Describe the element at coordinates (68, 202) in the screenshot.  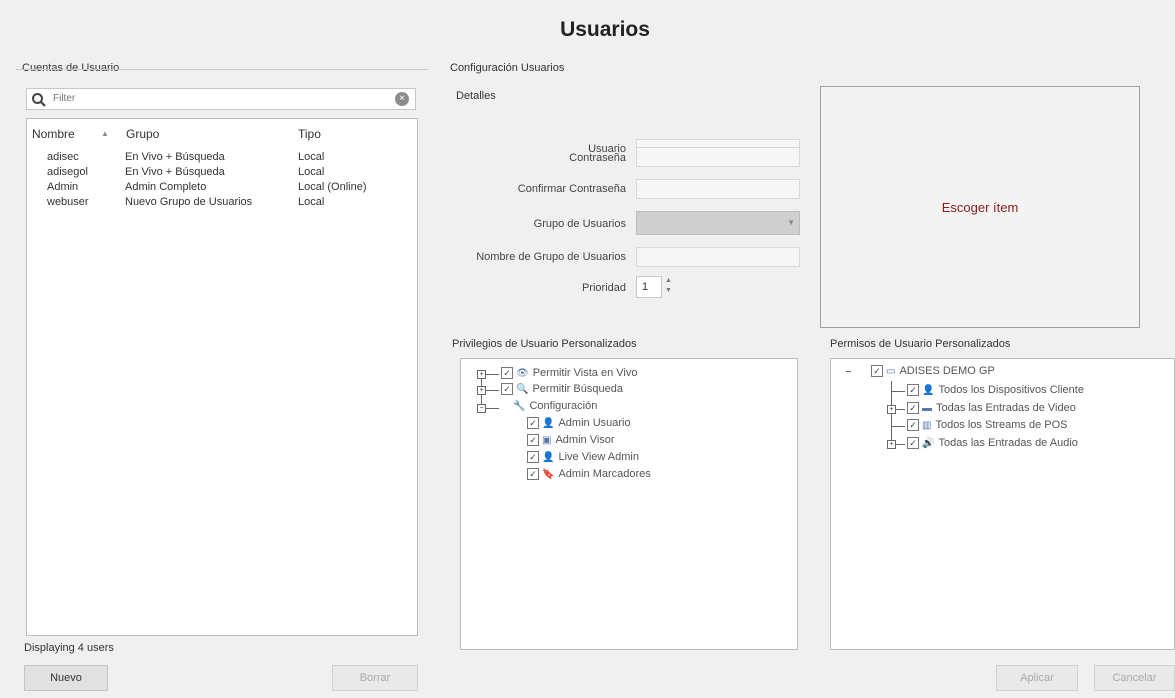
I see `user-name-cell: webuser` at that location.